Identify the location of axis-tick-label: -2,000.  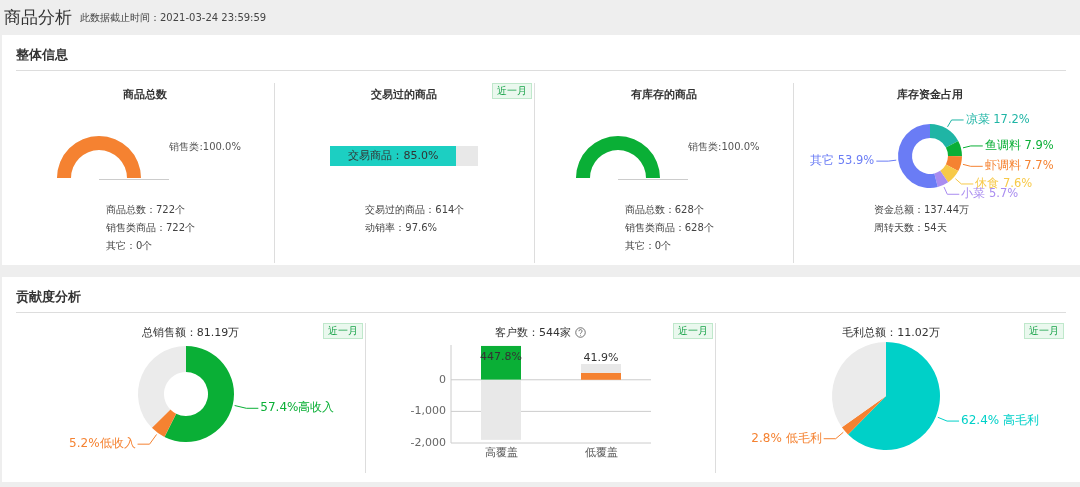
(428, 442).